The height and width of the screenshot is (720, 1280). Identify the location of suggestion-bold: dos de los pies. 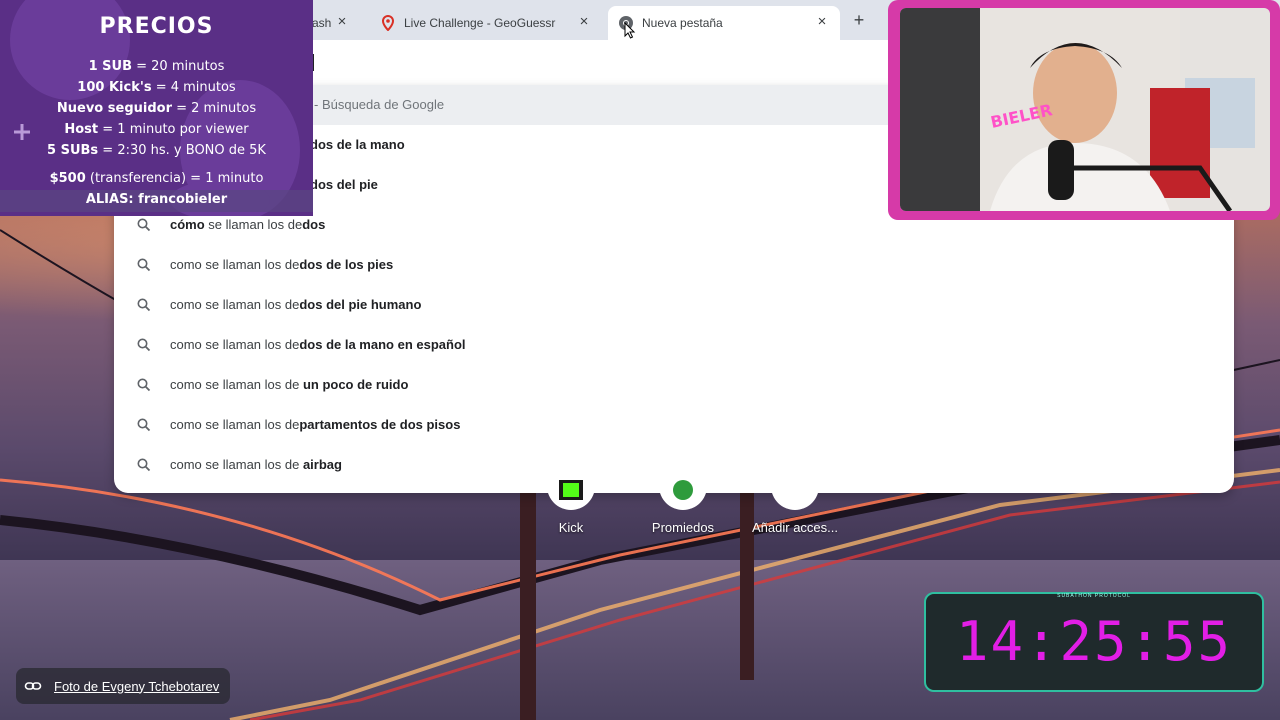
(346, 264).